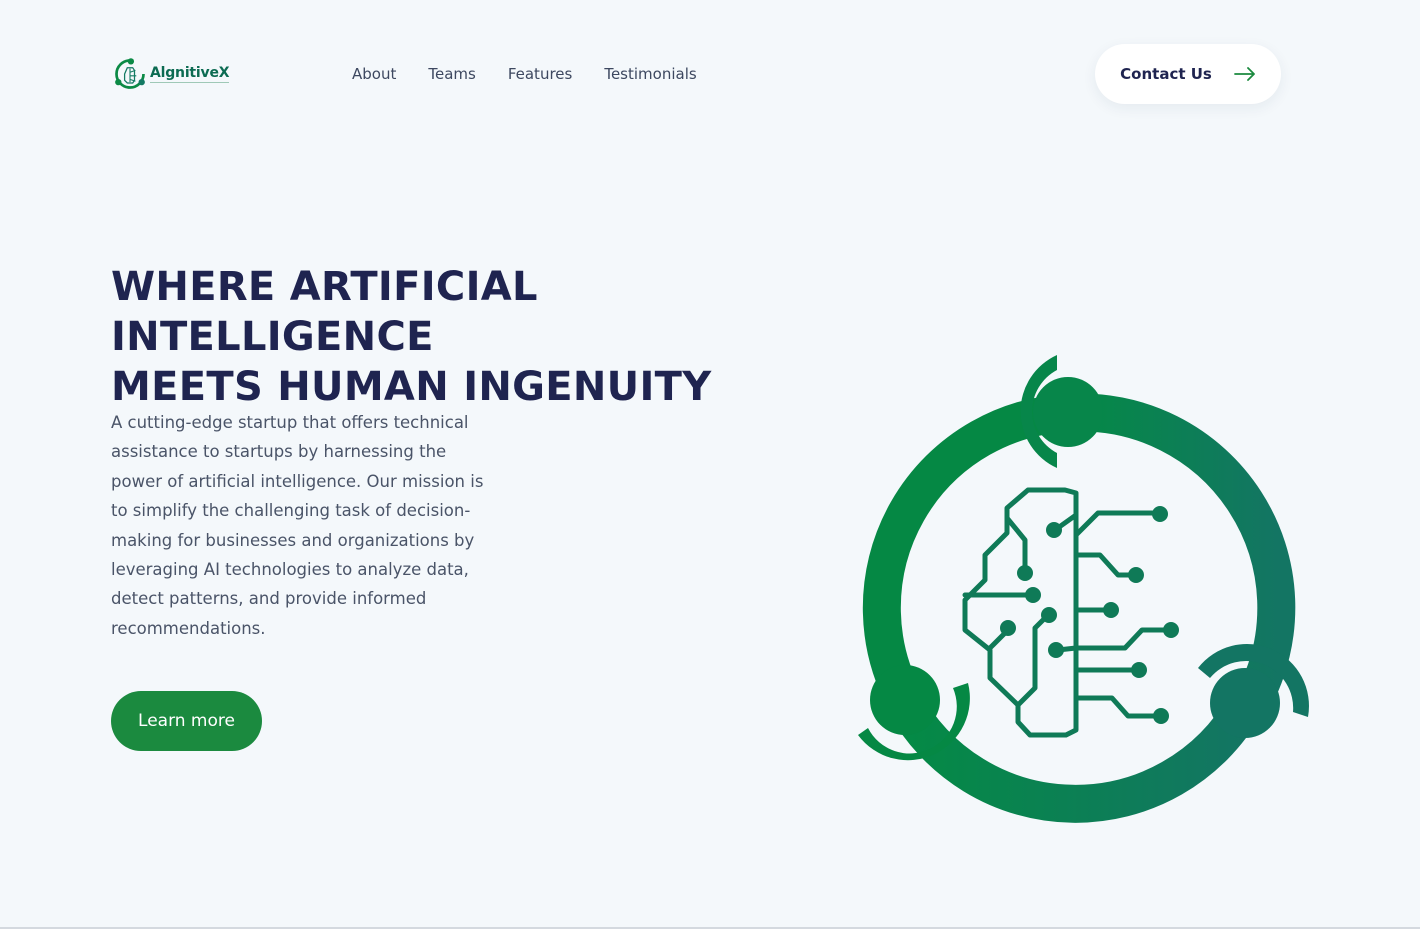 This screenshot has width=1420, height=929. I want to click on learn-more-button: Learn more, so click(186, 721).